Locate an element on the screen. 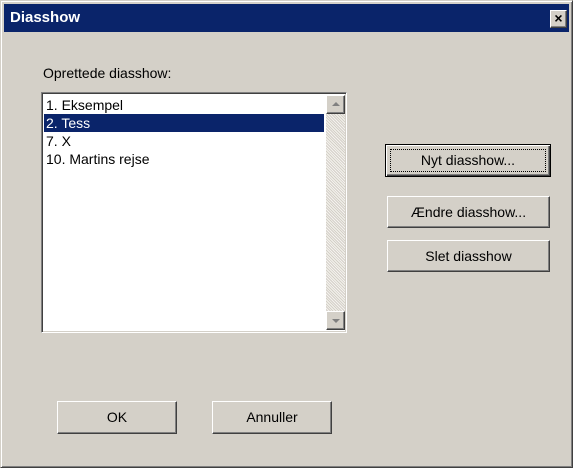 The width and height of the screenshot is (573, 468). ok-button: OK is located at coordinates (117, 417).